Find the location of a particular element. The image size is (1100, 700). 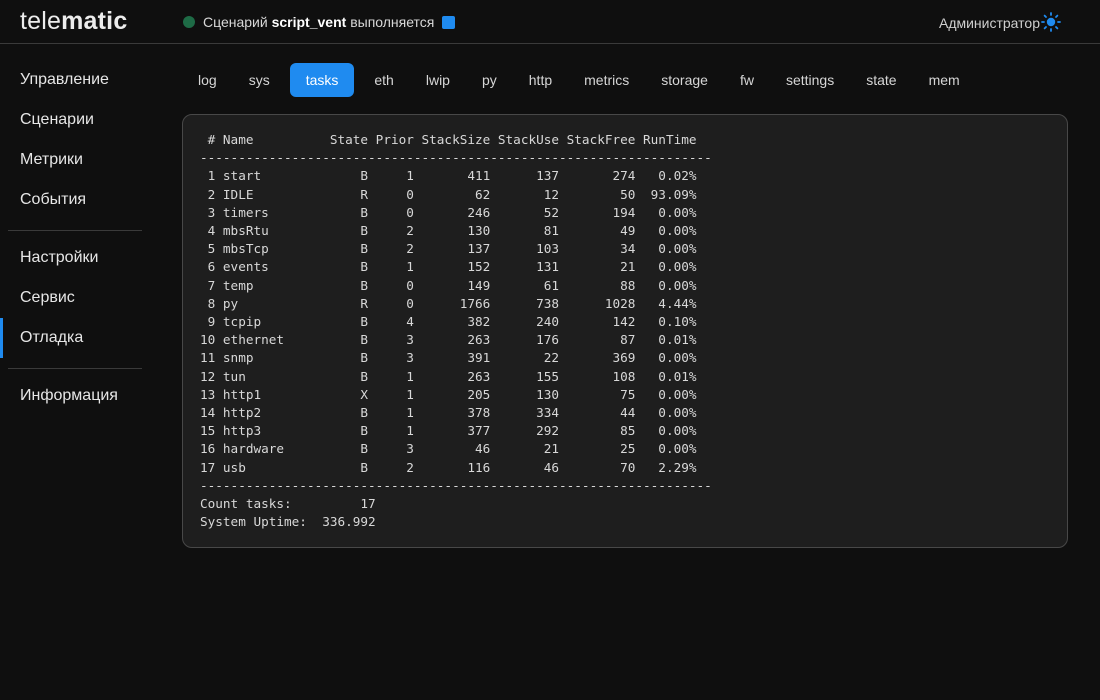

status-prefix: Сценарий is located at coordinates (235, 22).